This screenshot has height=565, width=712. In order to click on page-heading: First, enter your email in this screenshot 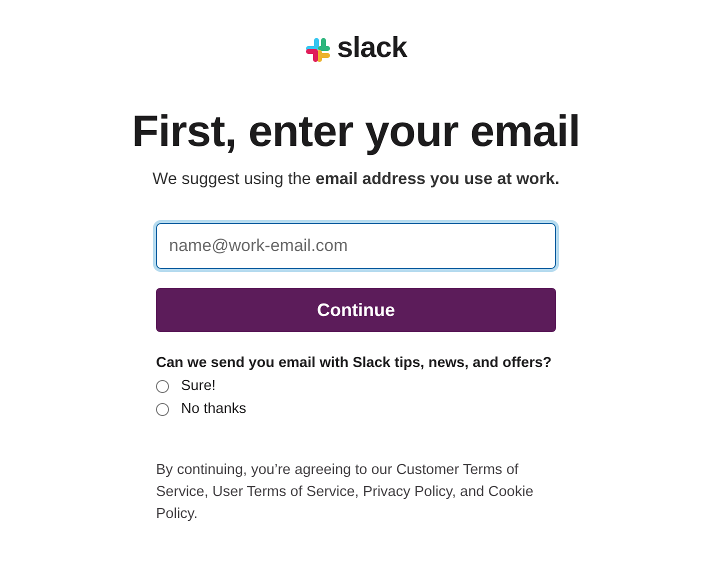, I will do `click(356, 132)`.